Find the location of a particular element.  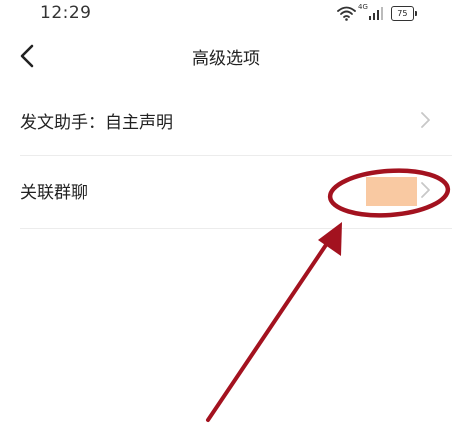

signal-icon is located at coordinates (375, 13).